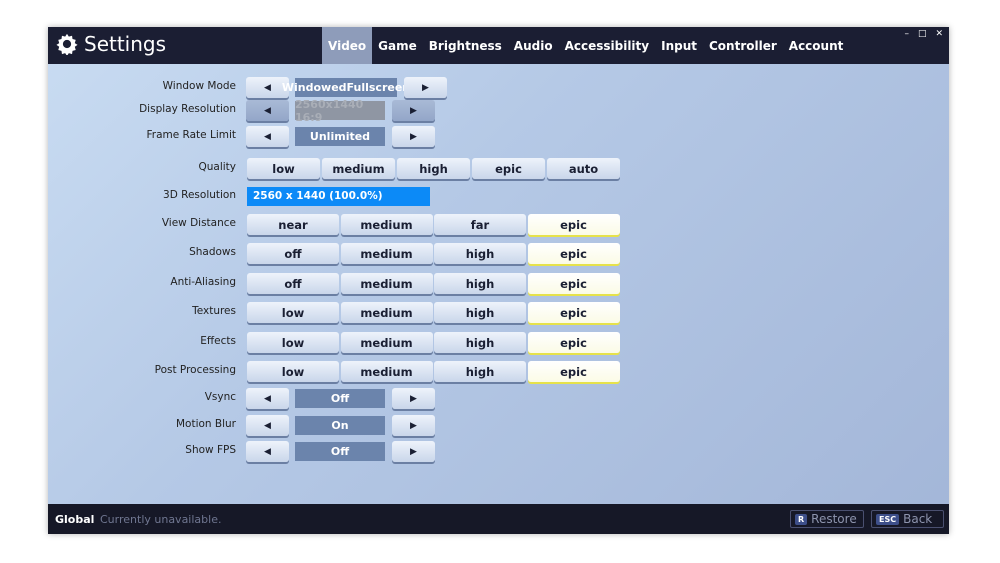 Image resolution: width=1000 pixels, height=563 pixels. I want to click on tab-brightness: Brightness, so click(465, 45).